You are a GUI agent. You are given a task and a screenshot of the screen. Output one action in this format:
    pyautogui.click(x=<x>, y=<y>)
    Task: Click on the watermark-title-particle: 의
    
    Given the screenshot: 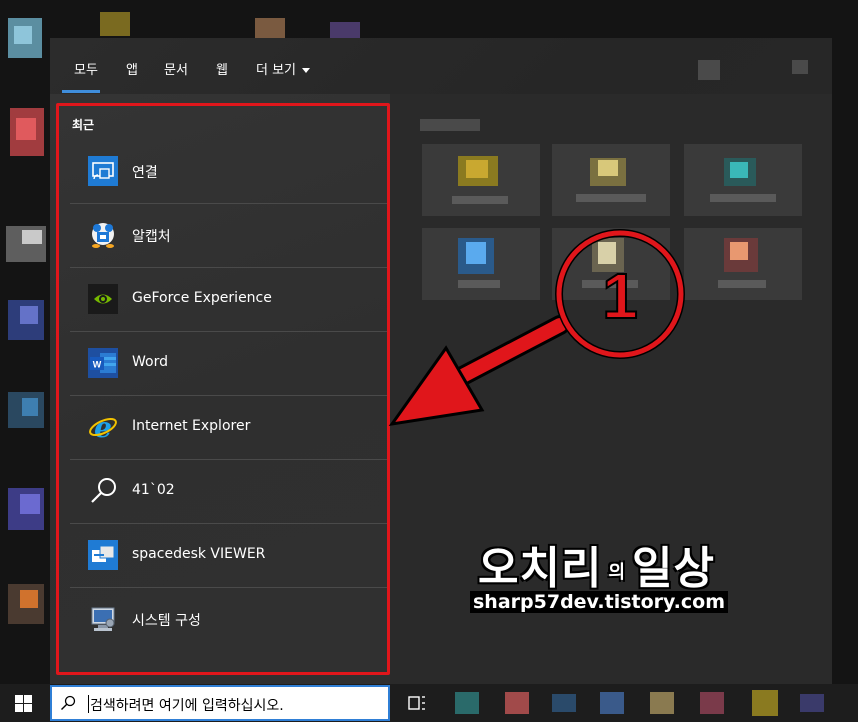 What is the action you would take?
    pyautogui.click(x=617, y=572)
    